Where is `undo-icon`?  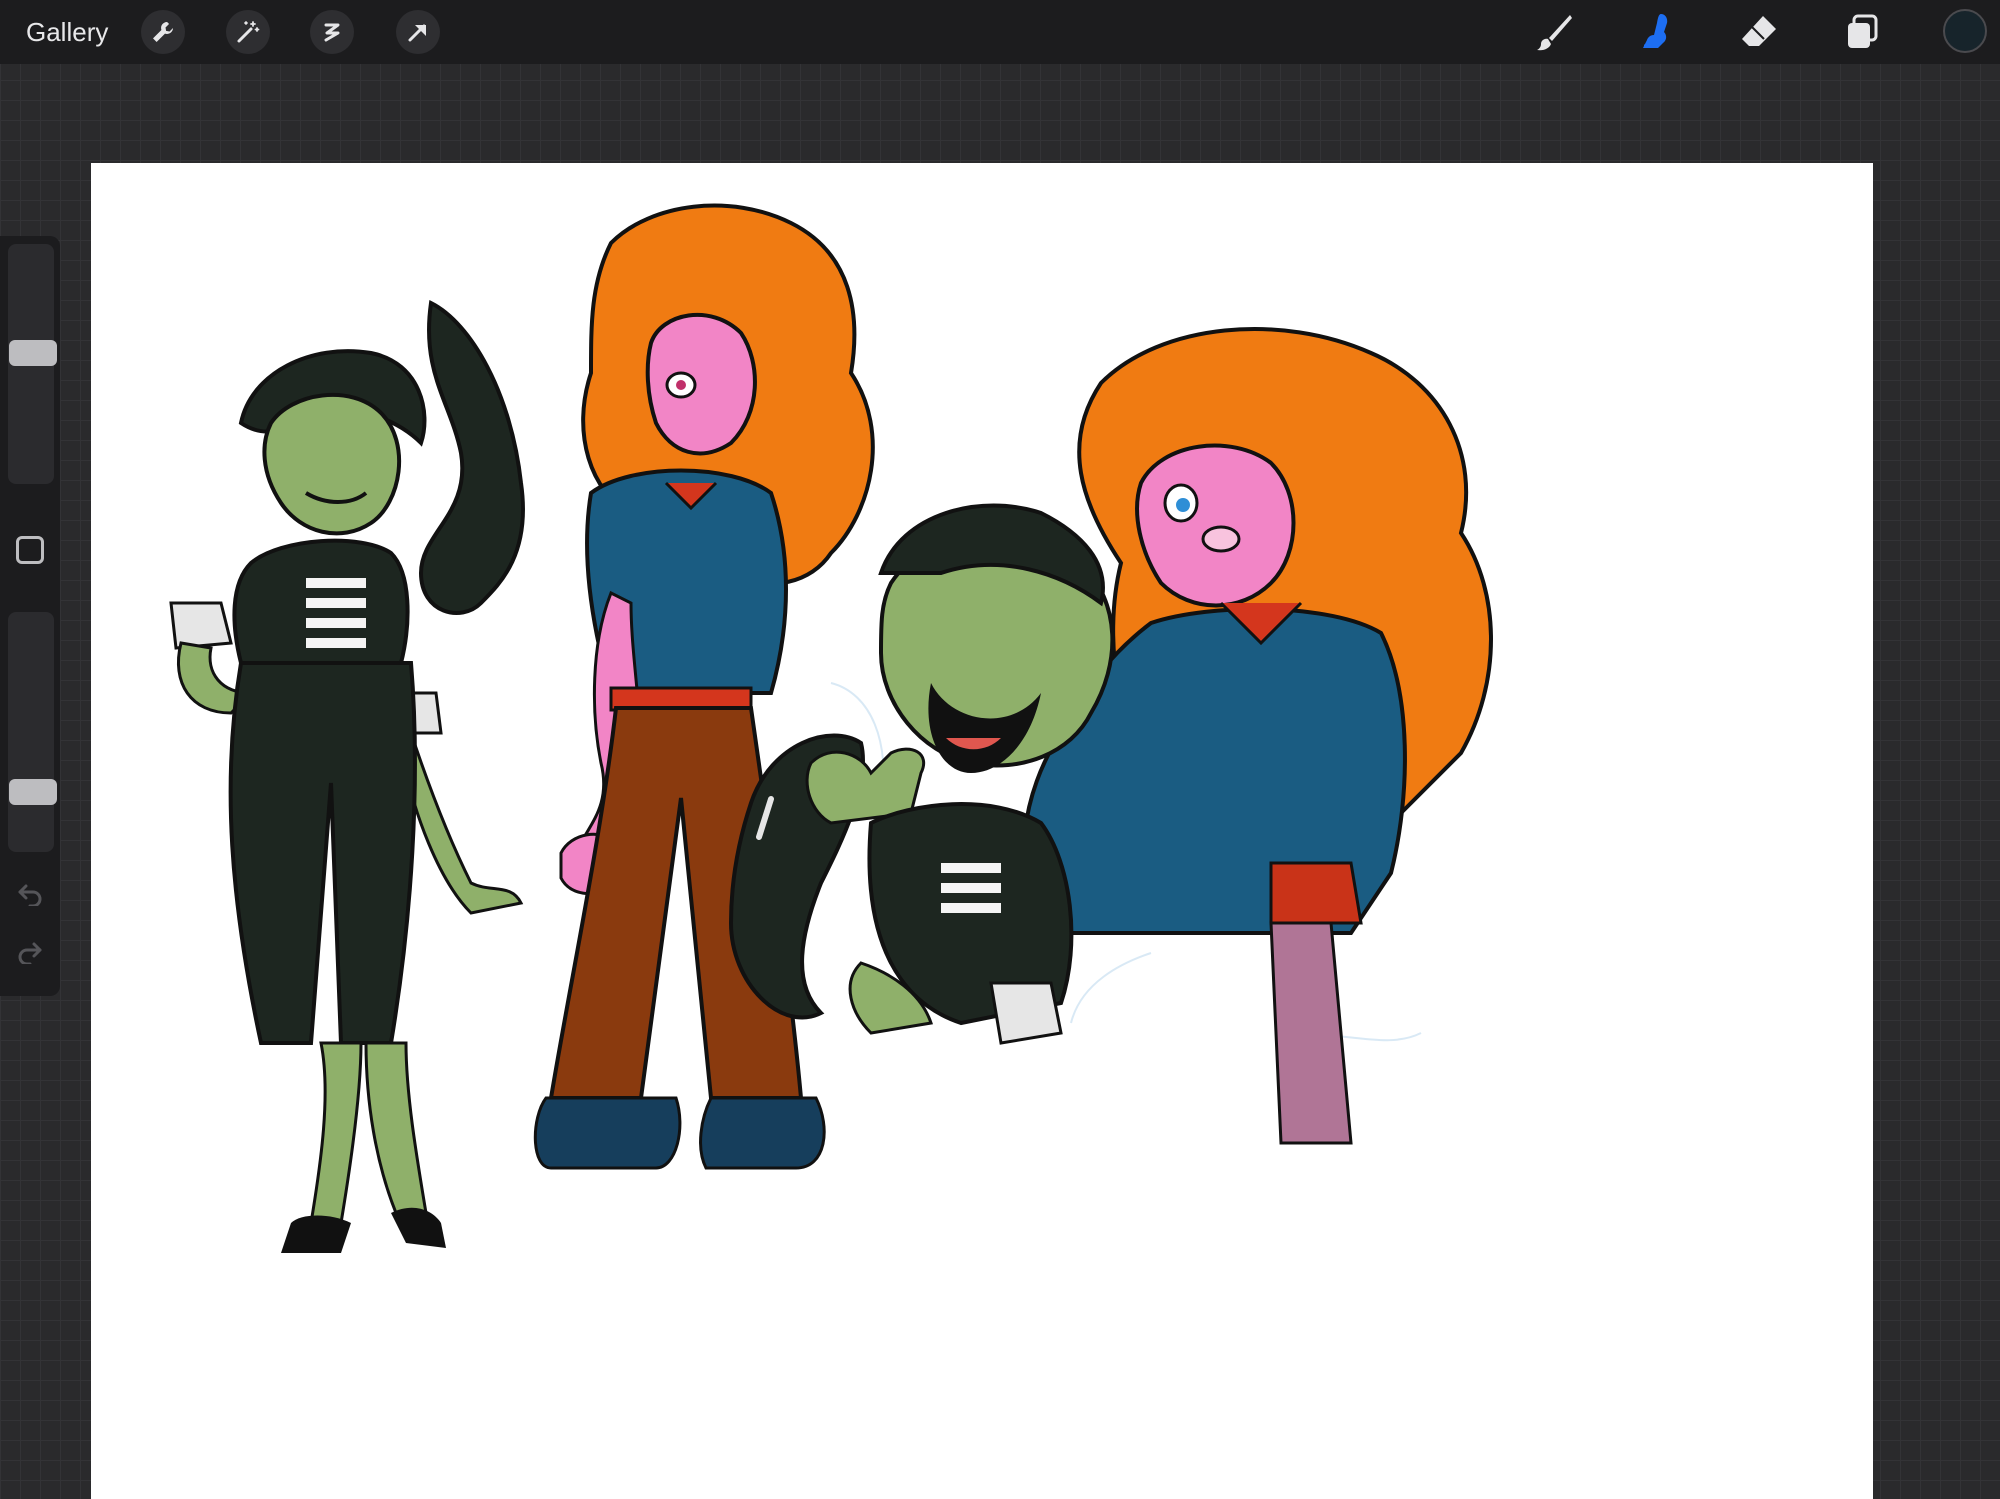 undo-icon is located at coordinates (30, 894).